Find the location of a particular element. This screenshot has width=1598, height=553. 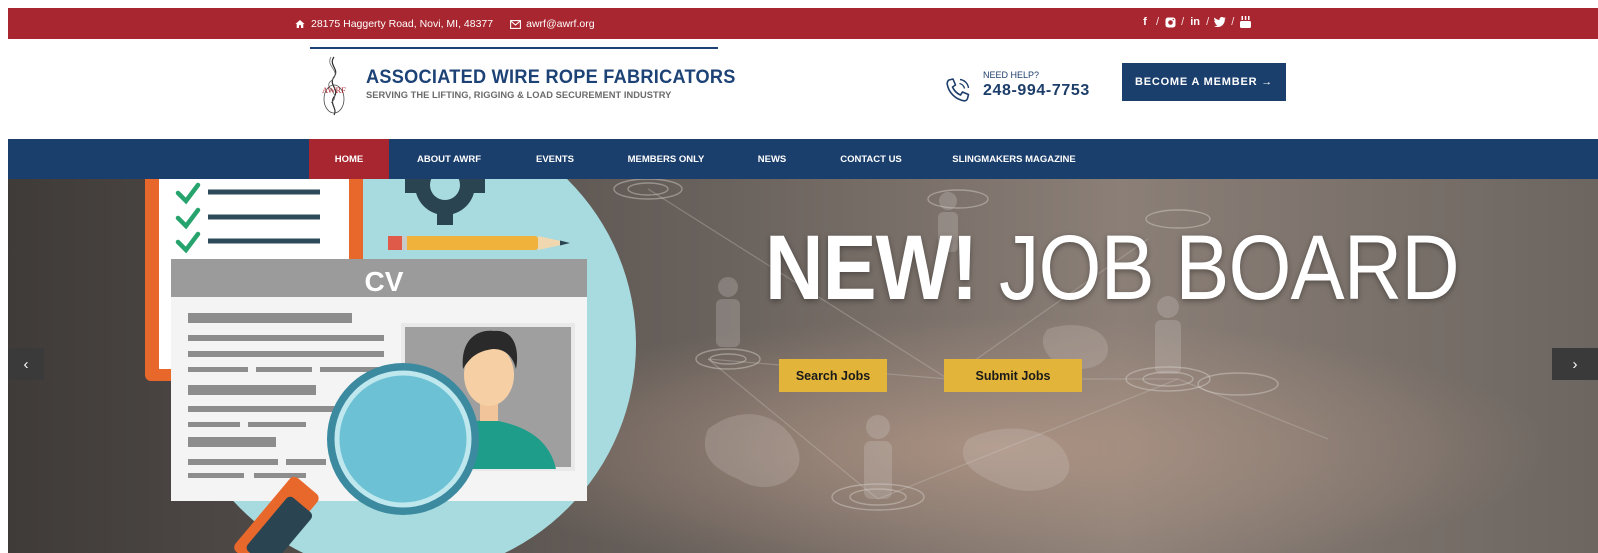

hero-title-rest: JOB BOARD is located at coordinates (1218, 268).